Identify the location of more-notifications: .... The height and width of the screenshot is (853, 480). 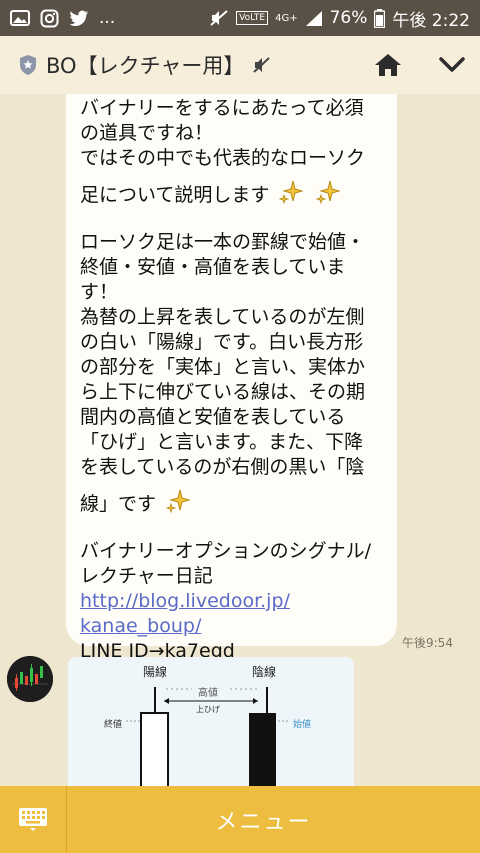
(107, 18).